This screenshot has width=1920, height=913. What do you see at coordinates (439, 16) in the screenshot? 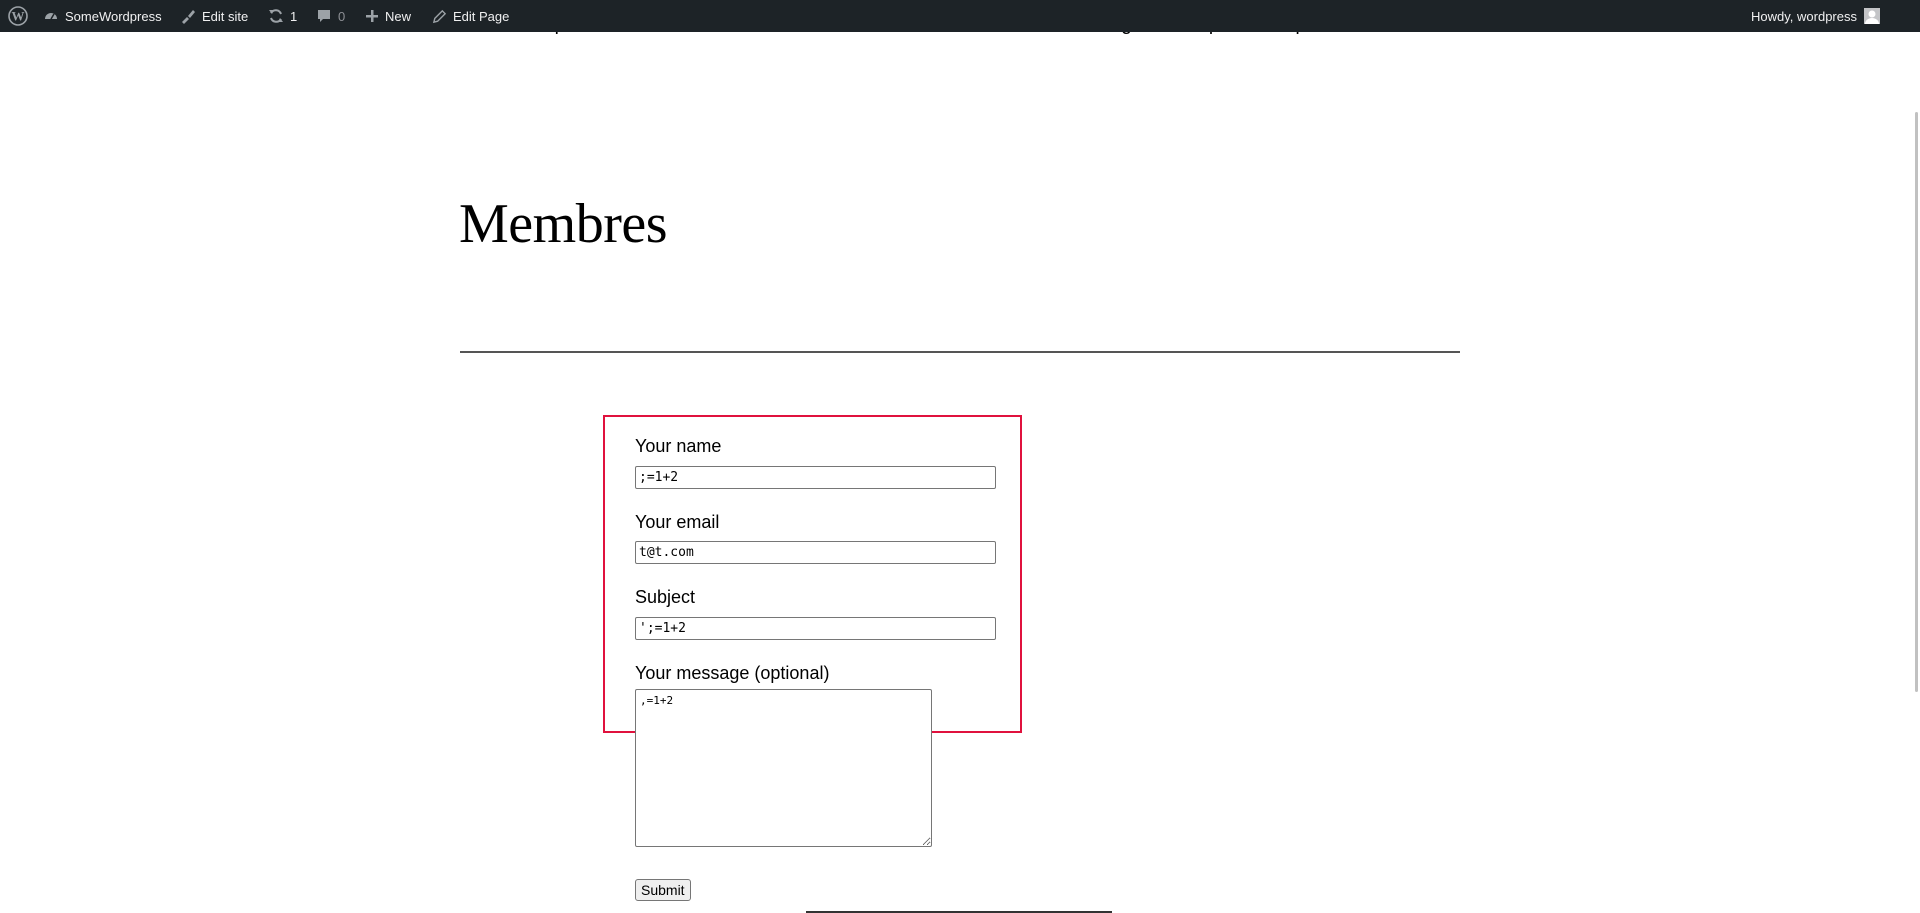
I see `pencil-icon` at bounding box center [439, 16].